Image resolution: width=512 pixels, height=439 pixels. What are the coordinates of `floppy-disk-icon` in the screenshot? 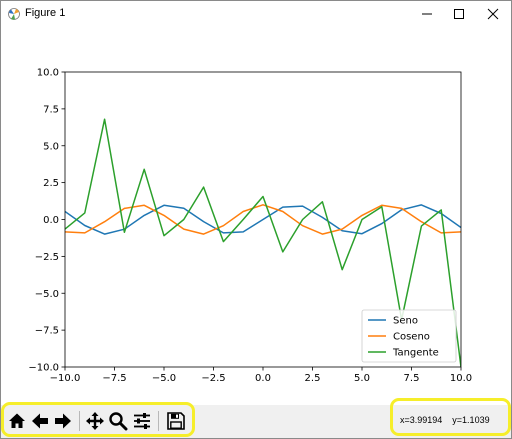 It's located at (176, 421).